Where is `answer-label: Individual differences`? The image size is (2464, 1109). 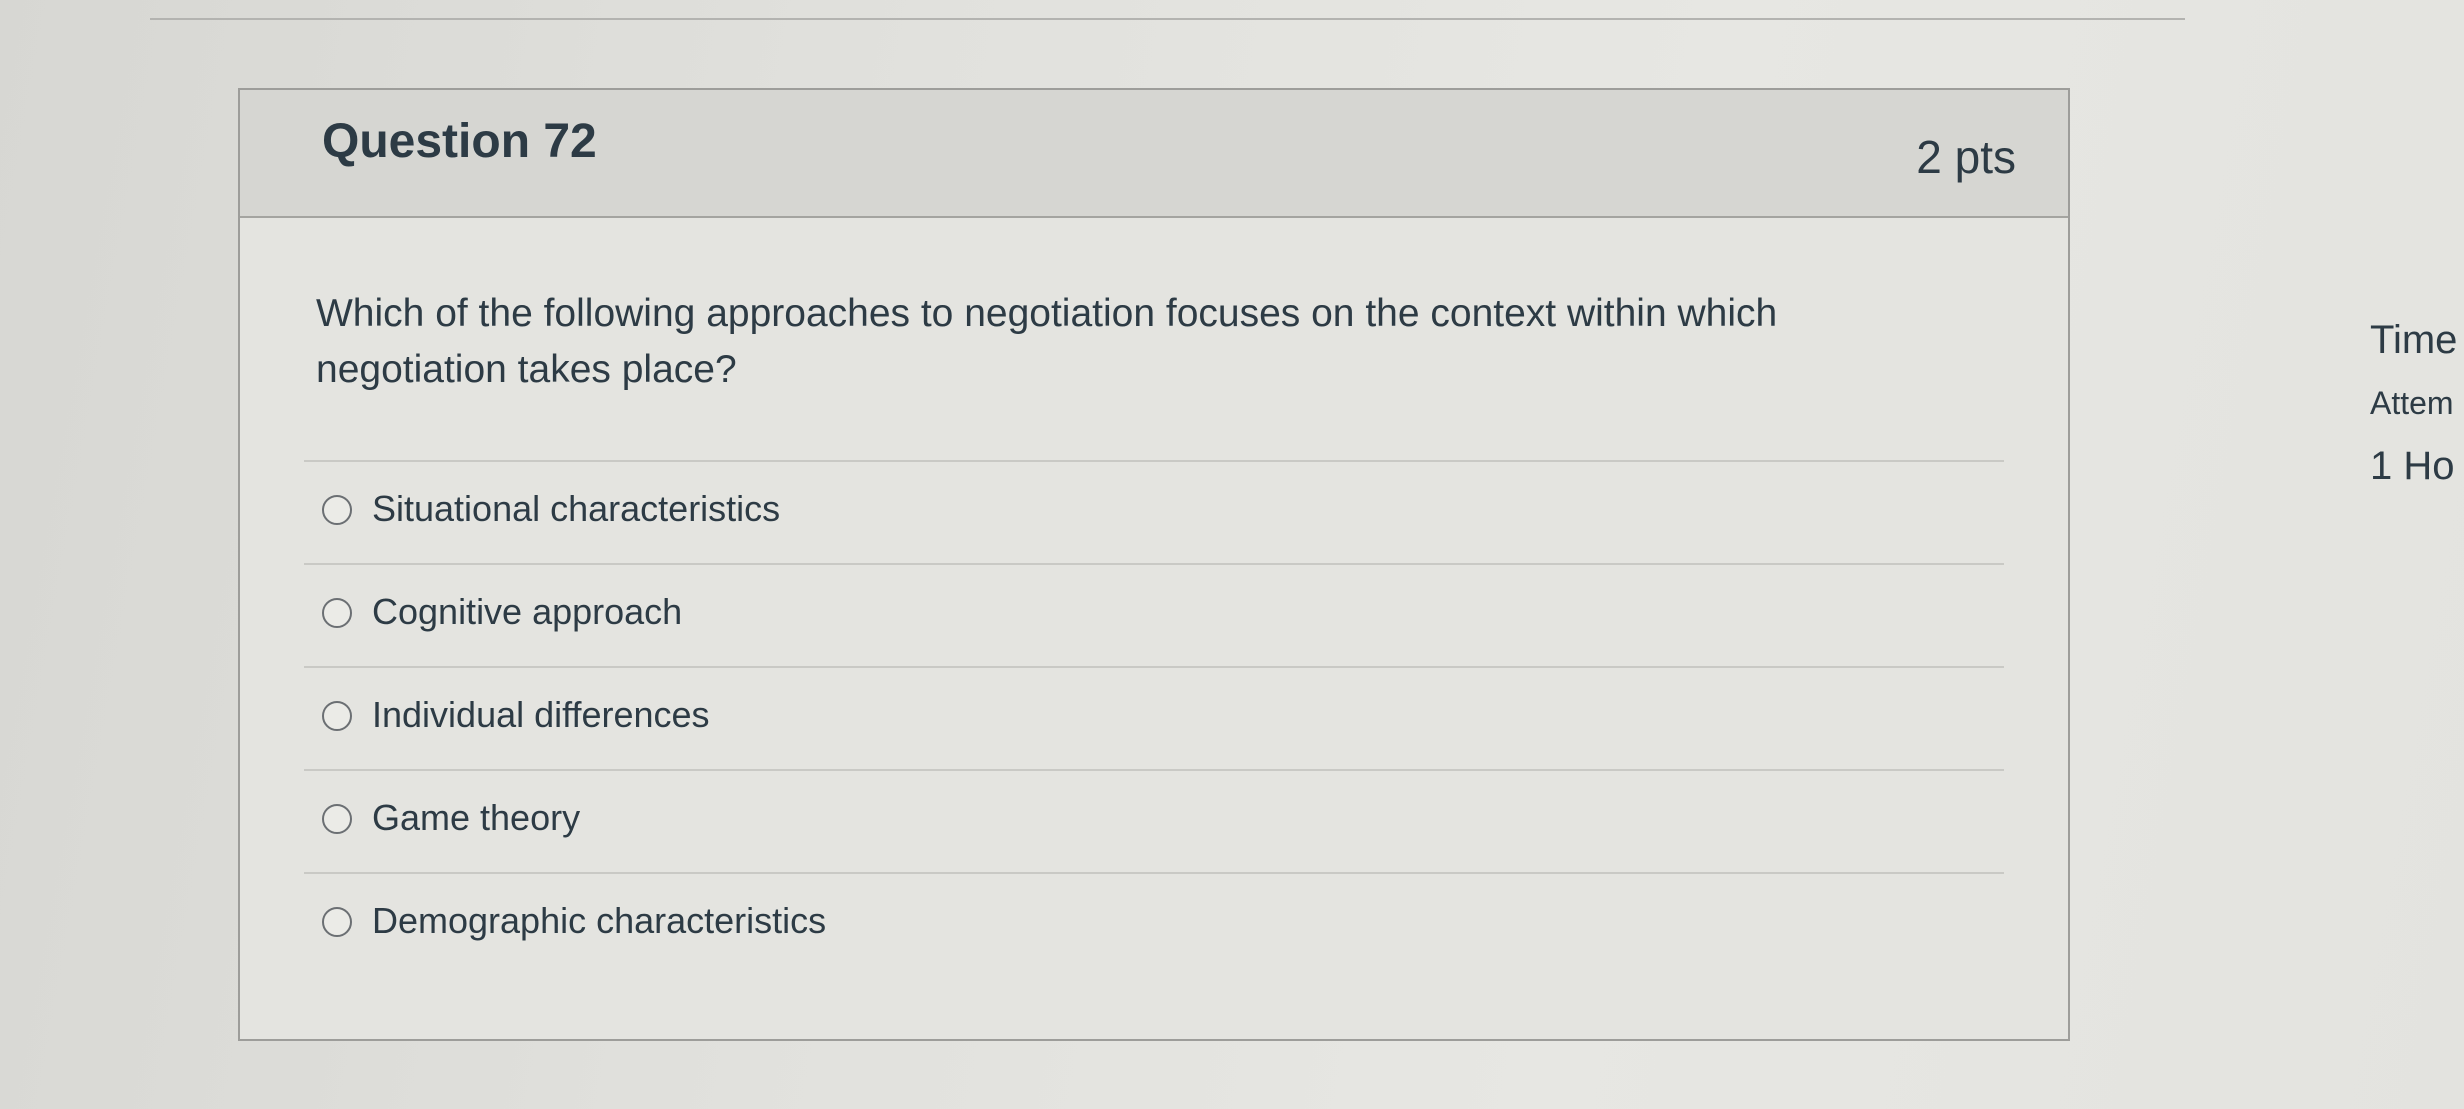
answer-label: Individual differences is located at coordinates (541, 715).